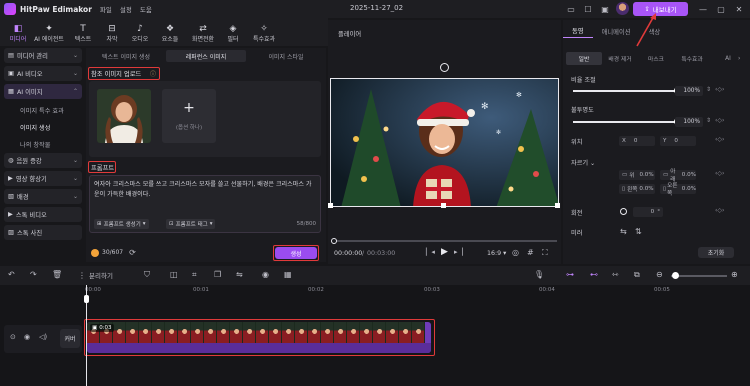 This screenshot has width=750, height=386. What do you see at coordinates (627, 121) in the screenshot?
I see `opacity-slider` at bounding box center [627, 121].